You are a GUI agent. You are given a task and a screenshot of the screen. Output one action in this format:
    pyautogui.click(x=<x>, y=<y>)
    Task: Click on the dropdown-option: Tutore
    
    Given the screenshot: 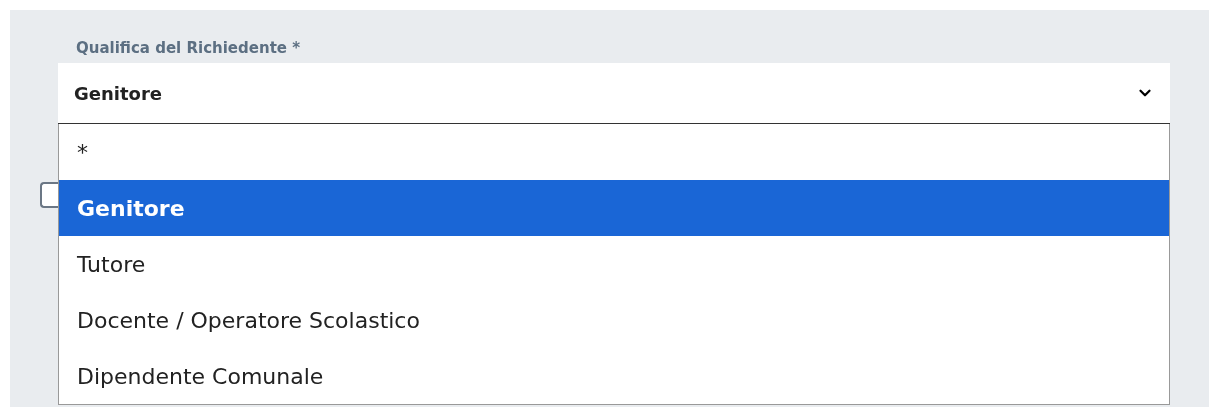 What is the action you would take?
    pyautogui.click(x=614, y=264)
    